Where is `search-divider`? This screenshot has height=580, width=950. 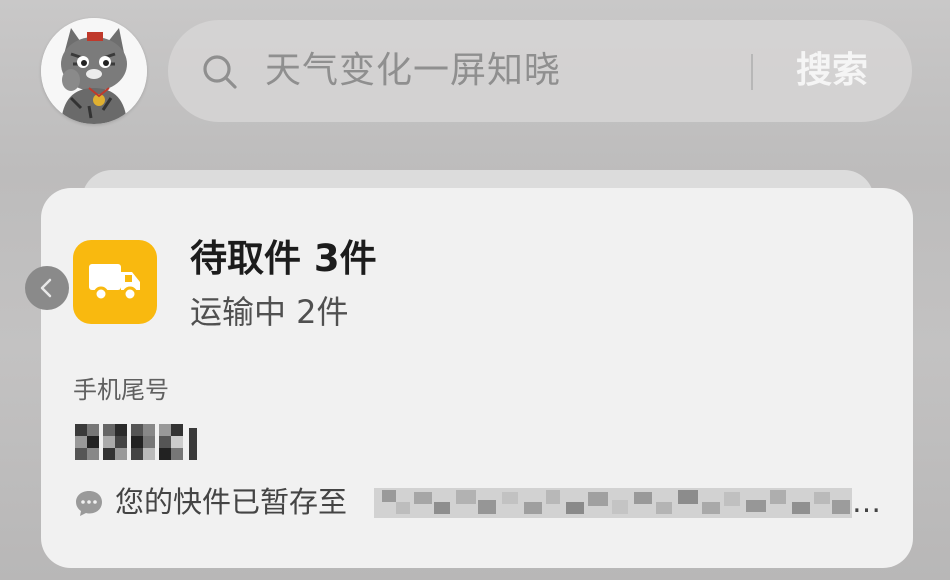 search-divider is located at coordinates (752, 72).